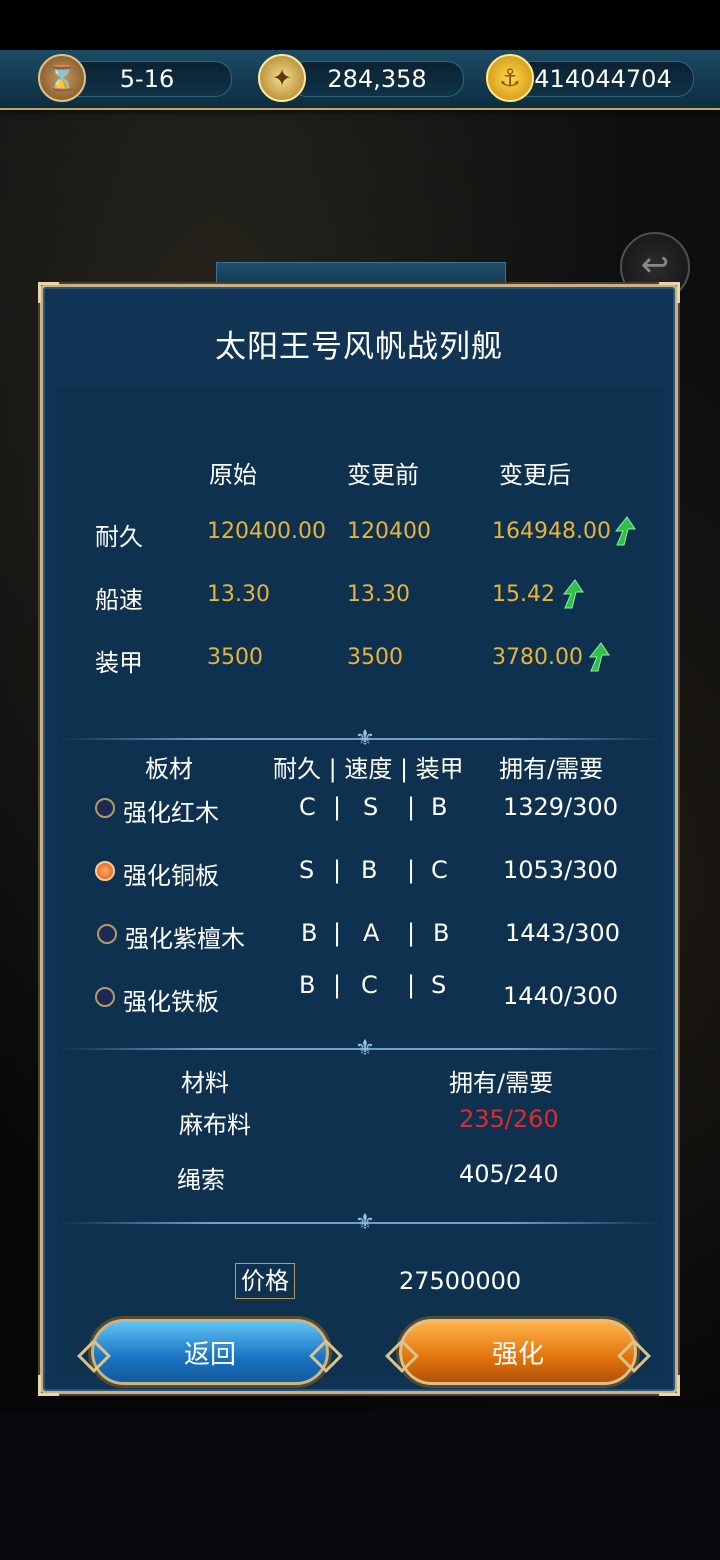 The image size is (720, 1560). What do you see at coordinates (375, 657) in the screenshot?
I see `stat-armor-before: 3500` at bounding box center [375, 657].